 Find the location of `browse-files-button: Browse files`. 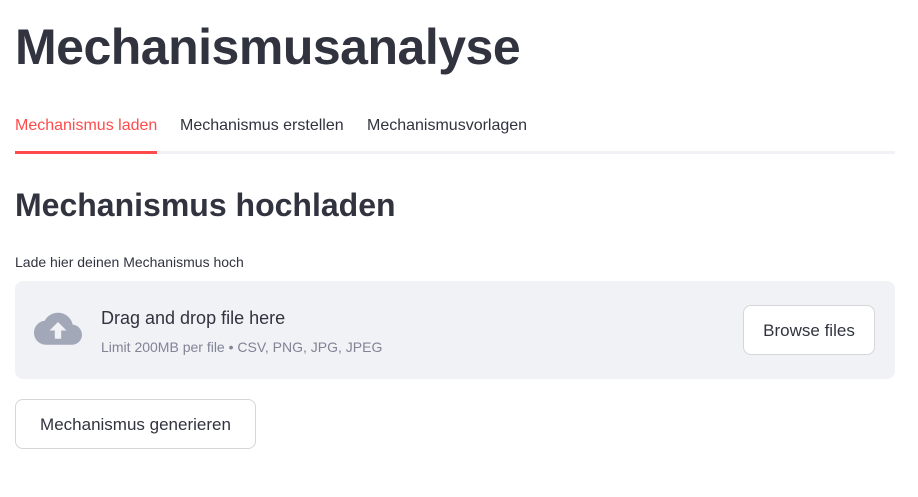

browse-files-button: Browse files is located at coordinates (809, 330).